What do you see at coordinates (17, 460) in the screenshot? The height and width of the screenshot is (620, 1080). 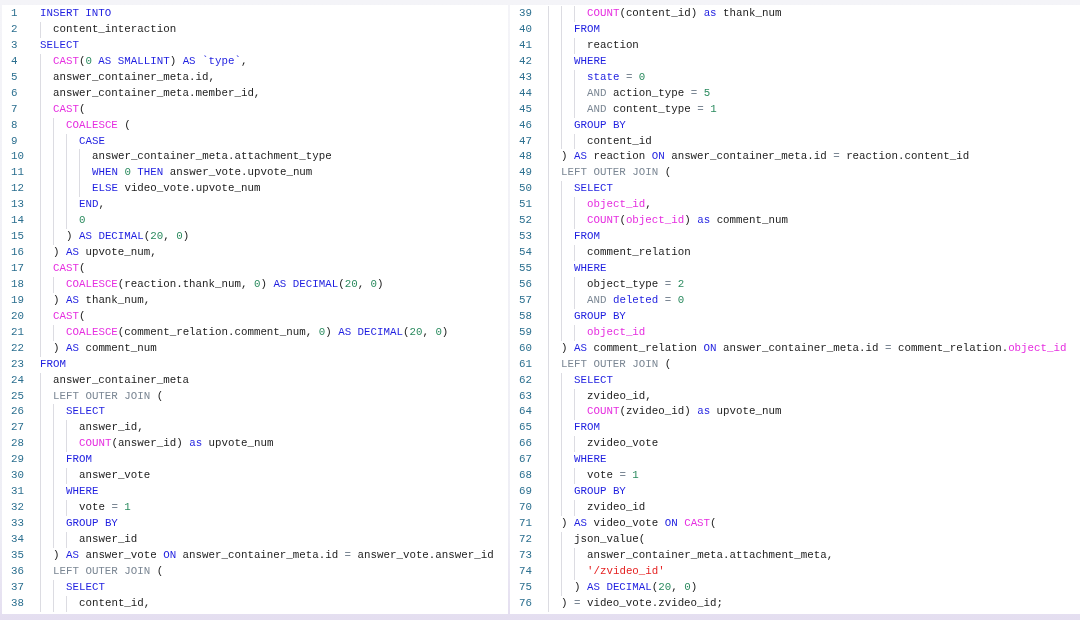 I see `line-number: 29` at bounding box center [17, 460].